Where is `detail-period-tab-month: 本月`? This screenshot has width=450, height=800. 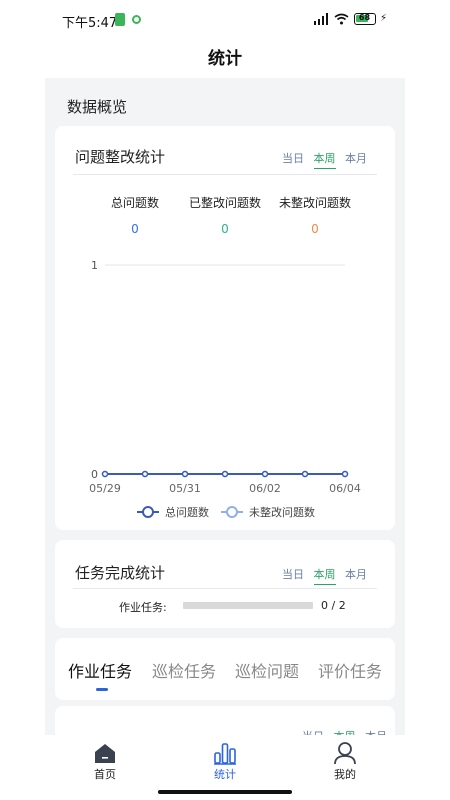 detail-period-tab-month: 本月 is located at coordinates (376, 731).